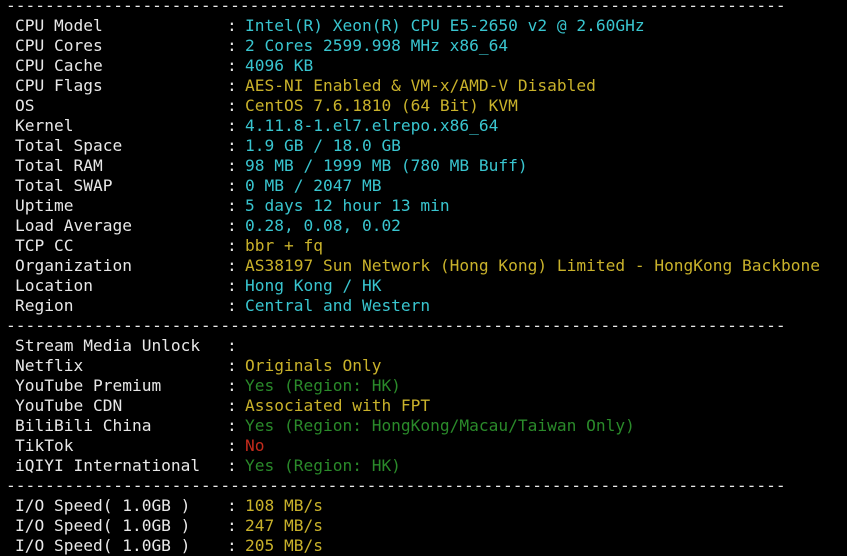 This screenshot has height=556, width=847. What do you see at coordinates (59, 165) in the screenshot?
I see `system-info-label: Total RAM` at bounding box center [59, 165].